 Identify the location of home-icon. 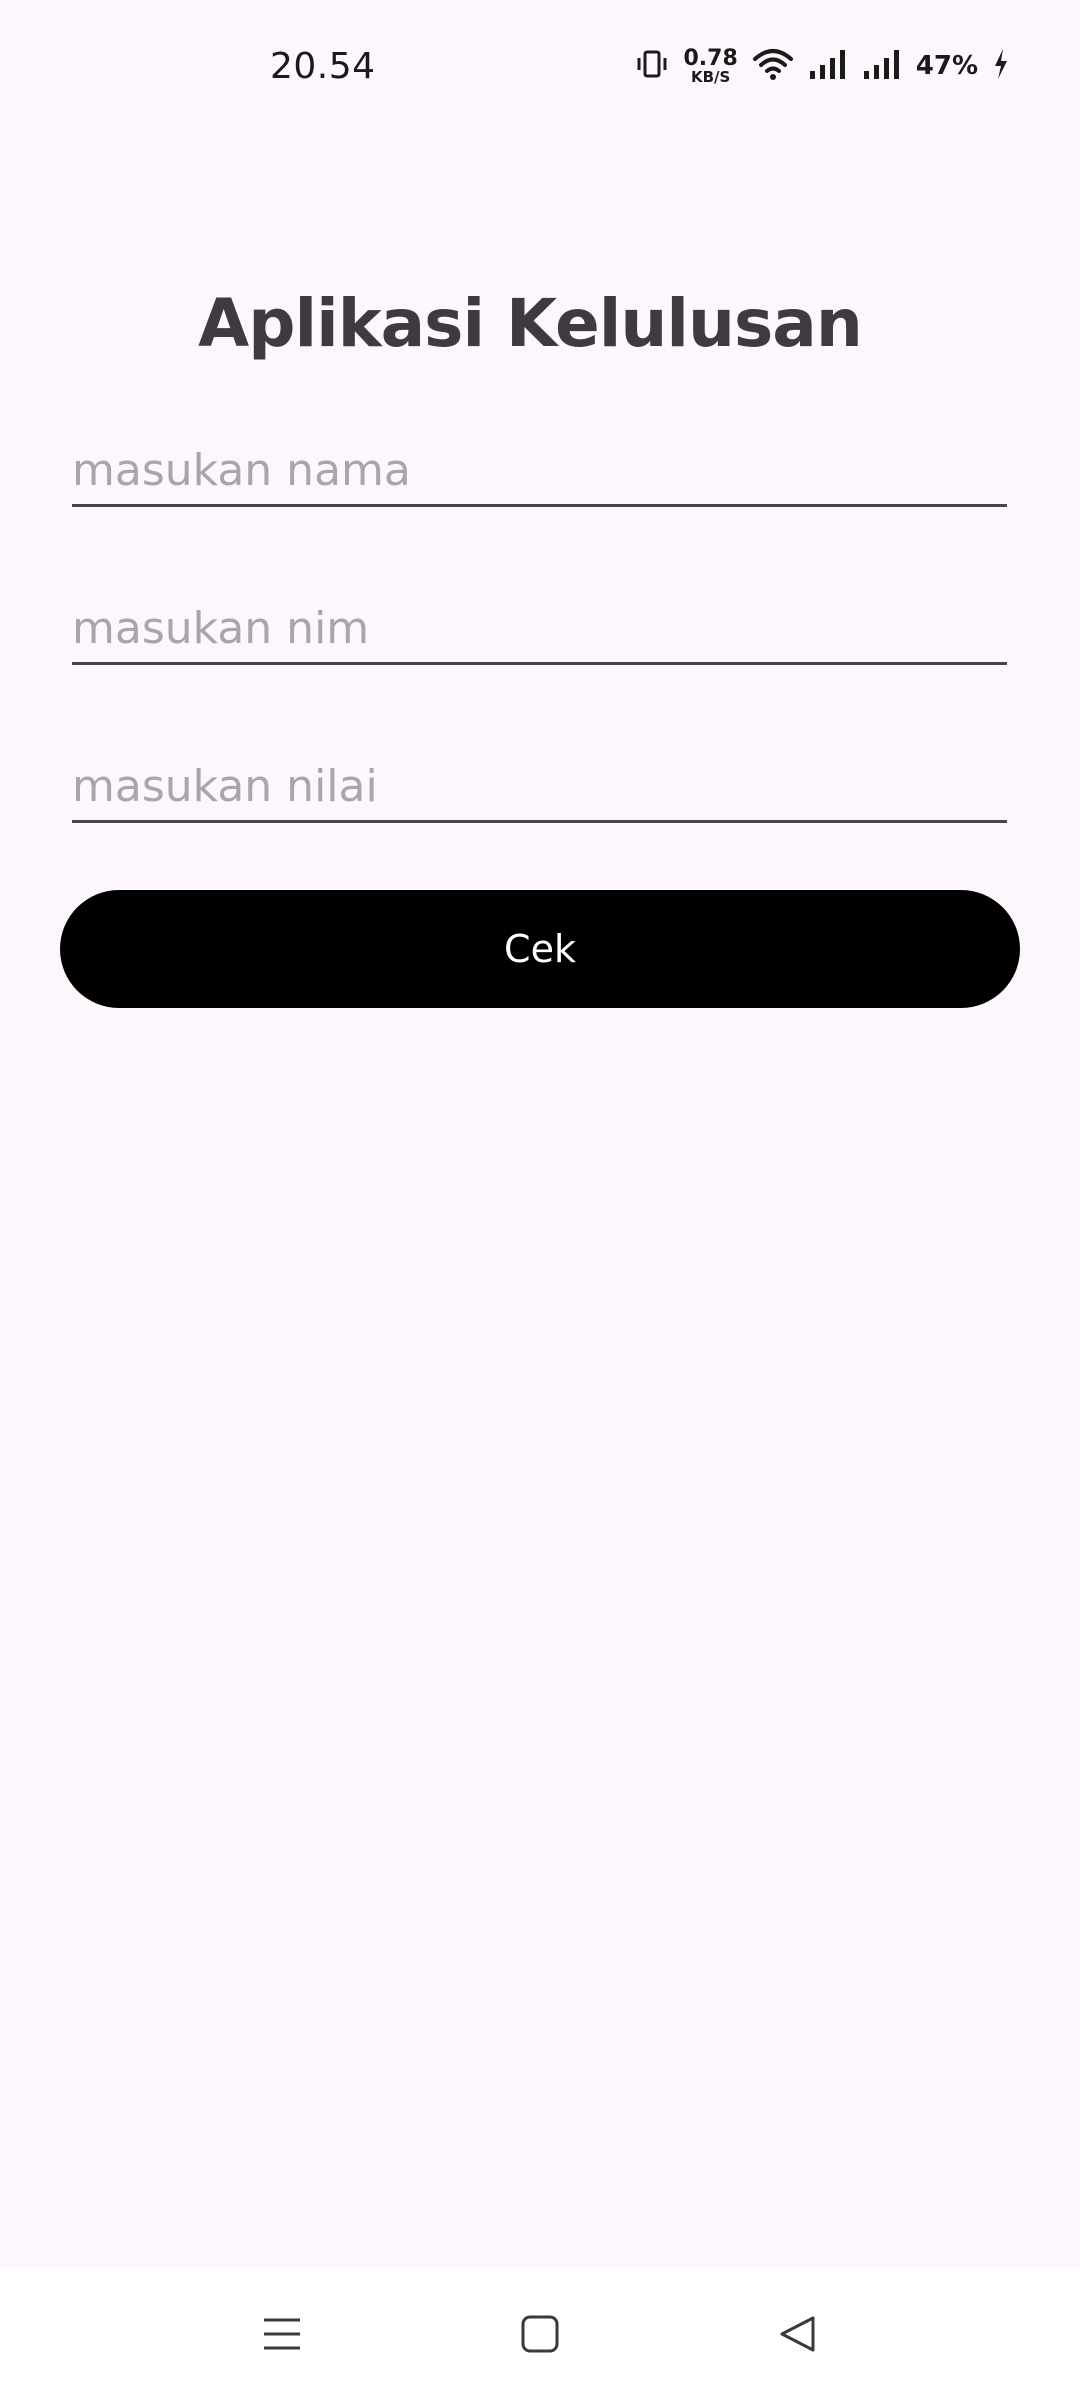
(540, 2336).